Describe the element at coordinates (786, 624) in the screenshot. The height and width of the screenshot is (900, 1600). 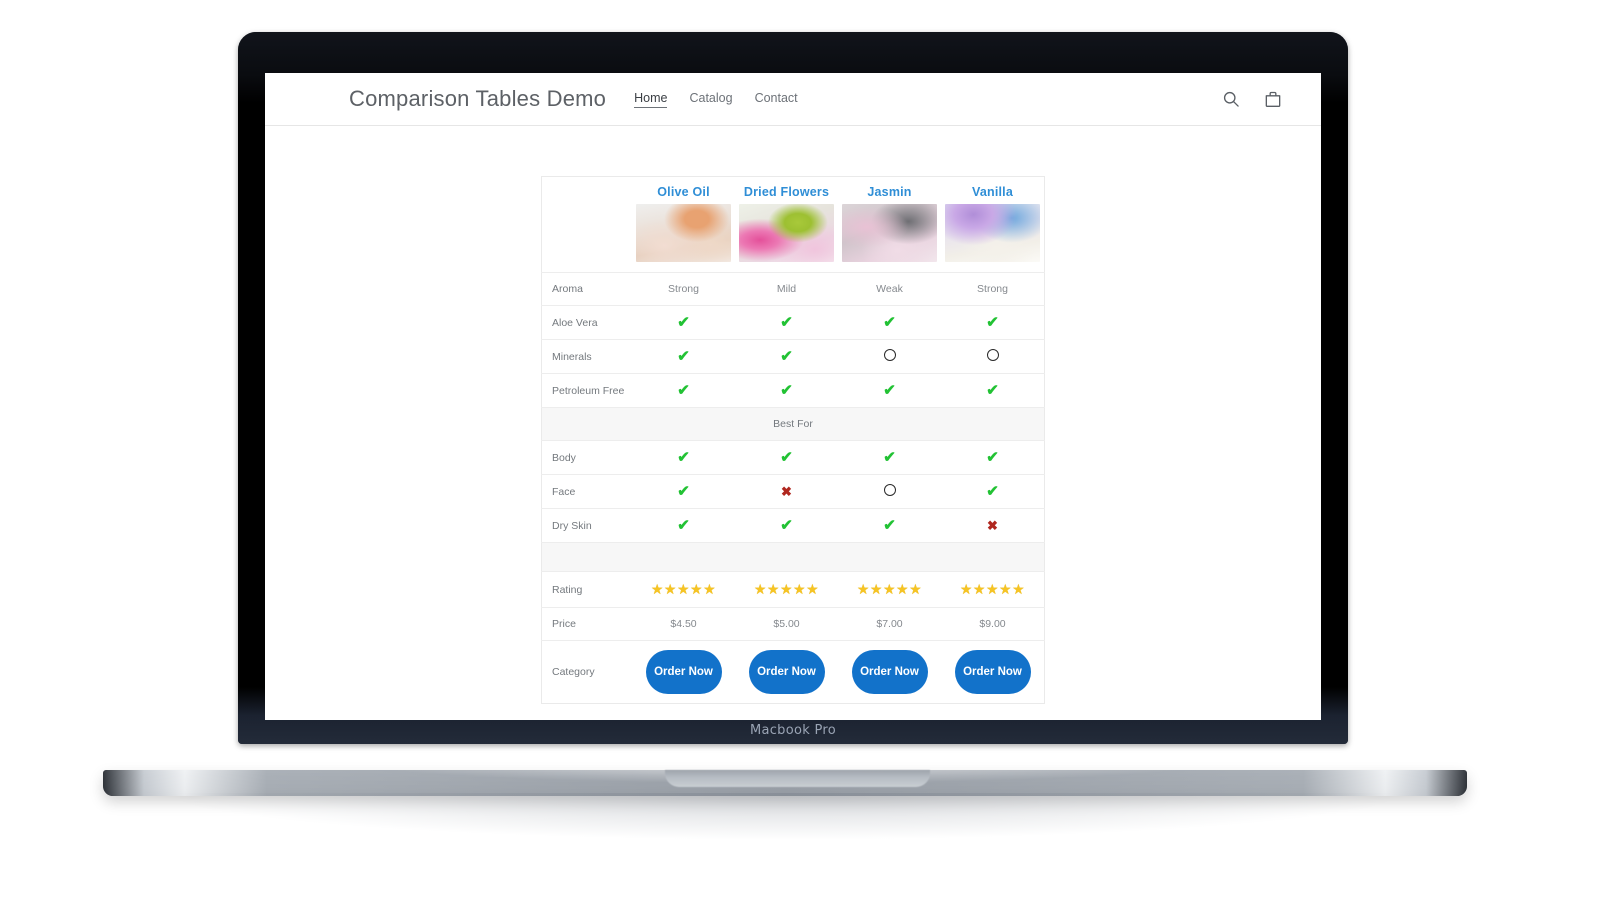
I see `cell-value: $5.00` at that location.